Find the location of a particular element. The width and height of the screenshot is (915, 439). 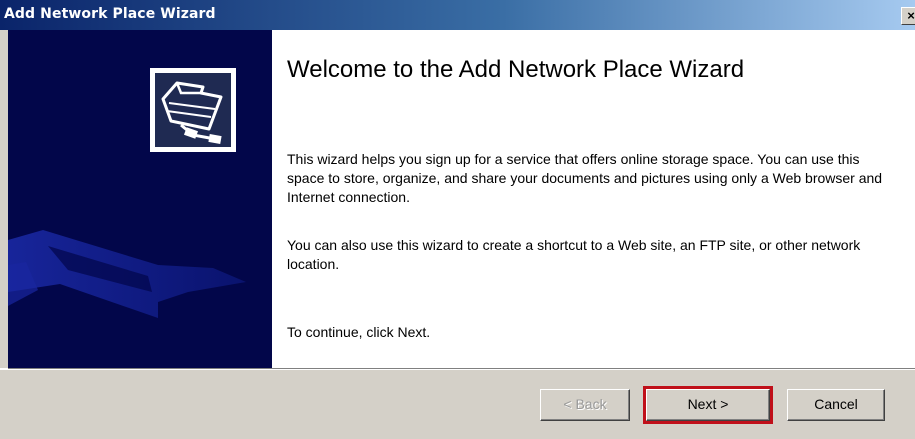

cancel-button: Cancel is located at coordinates (836, 405).